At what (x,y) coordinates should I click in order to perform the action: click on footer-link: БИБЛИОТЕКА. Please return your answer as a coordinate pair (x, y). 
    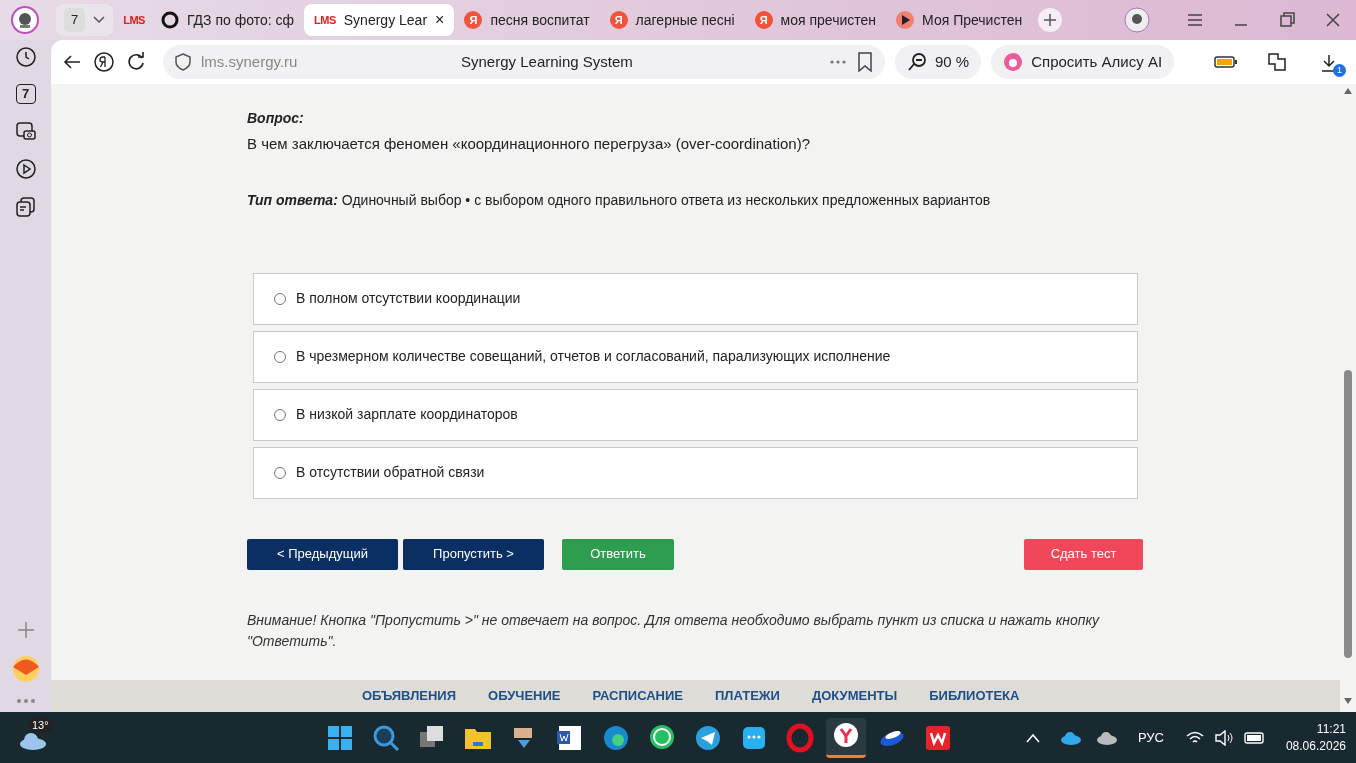
    Looking at the image, I should click on (974, 696).